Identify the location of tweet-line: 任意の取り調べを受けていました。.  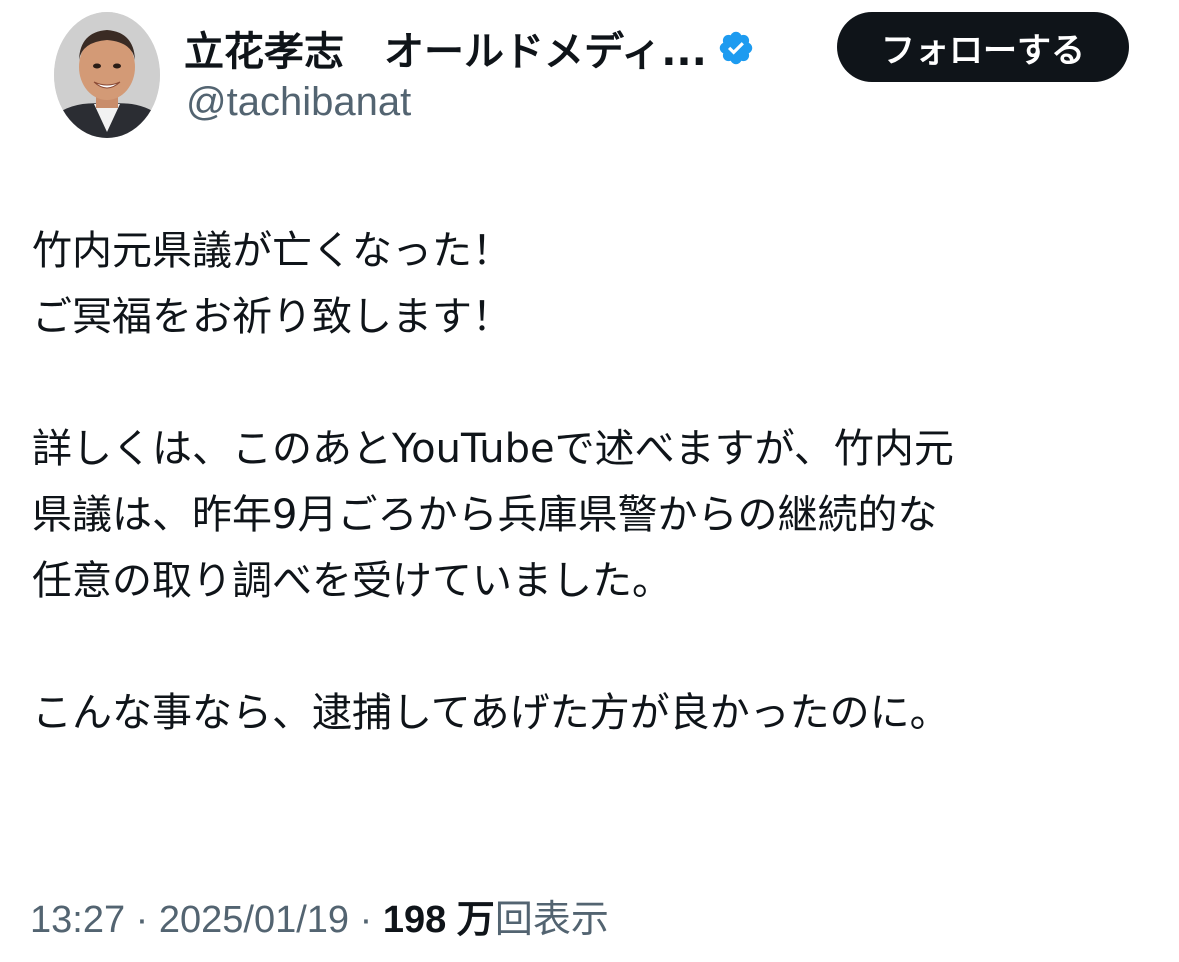
(352, 581).